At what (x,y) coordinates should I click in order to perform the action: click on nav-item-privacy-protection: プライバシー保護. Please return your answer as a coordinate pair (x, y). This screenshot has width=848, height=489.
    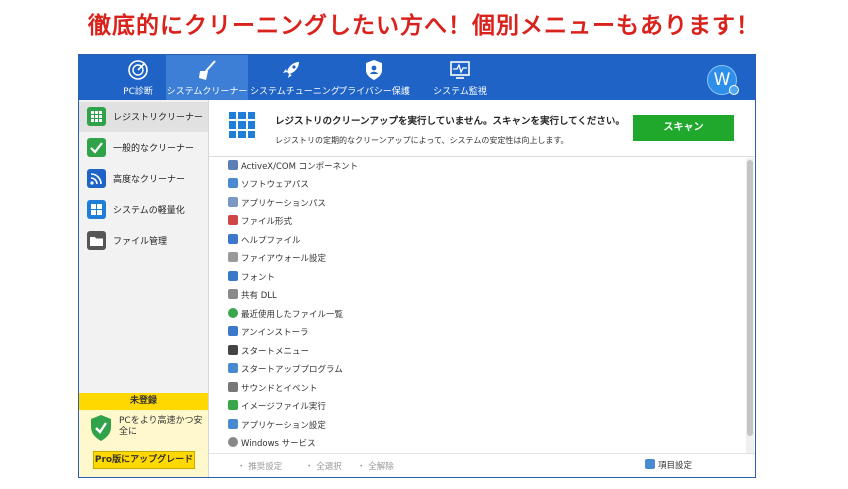
    Looking at the image, I should click on (374, 77).